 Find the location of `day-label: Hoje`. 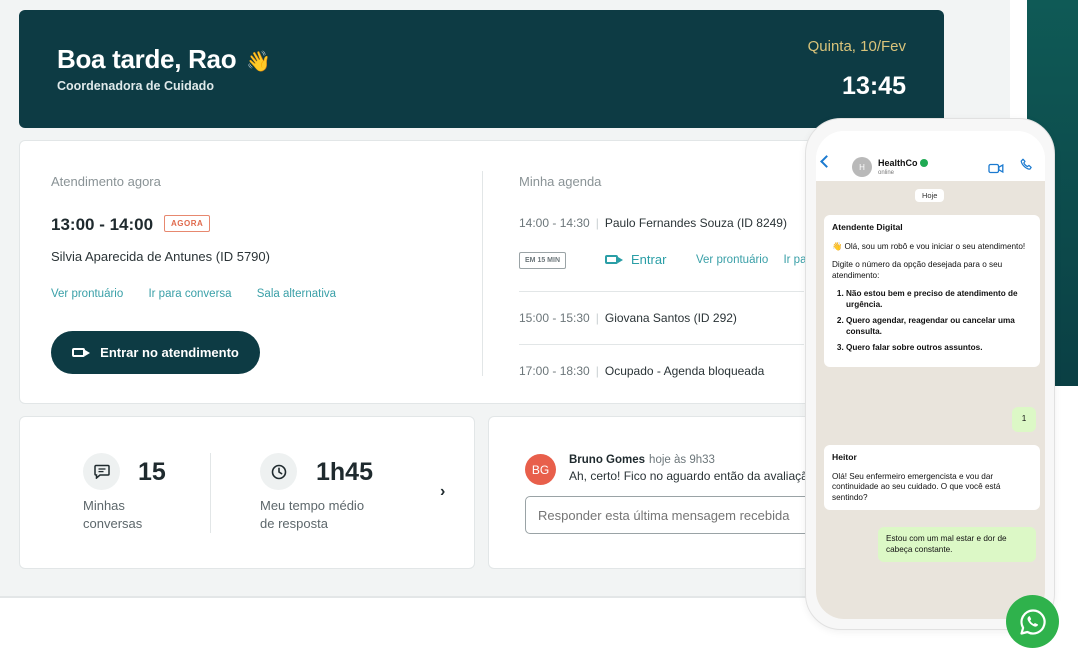

day-label: Hoje is located at coordinates (930, 195).